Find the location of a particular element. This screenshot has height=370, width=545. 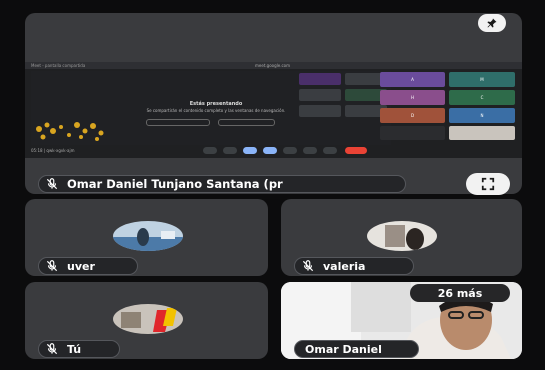

participant-name-pill: uver is located at coordinates (88, 266).